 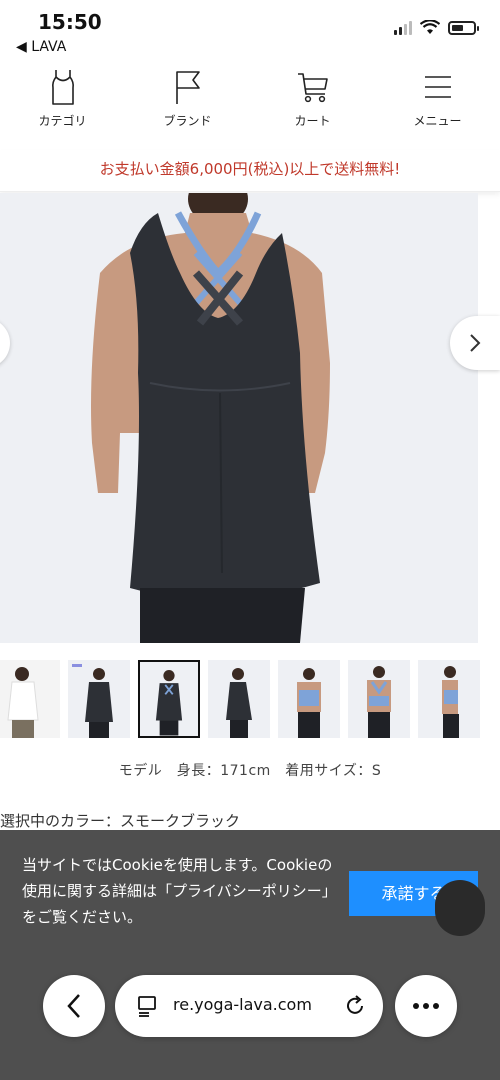 I want to click on cart-icon, so click(x=312, y=88).